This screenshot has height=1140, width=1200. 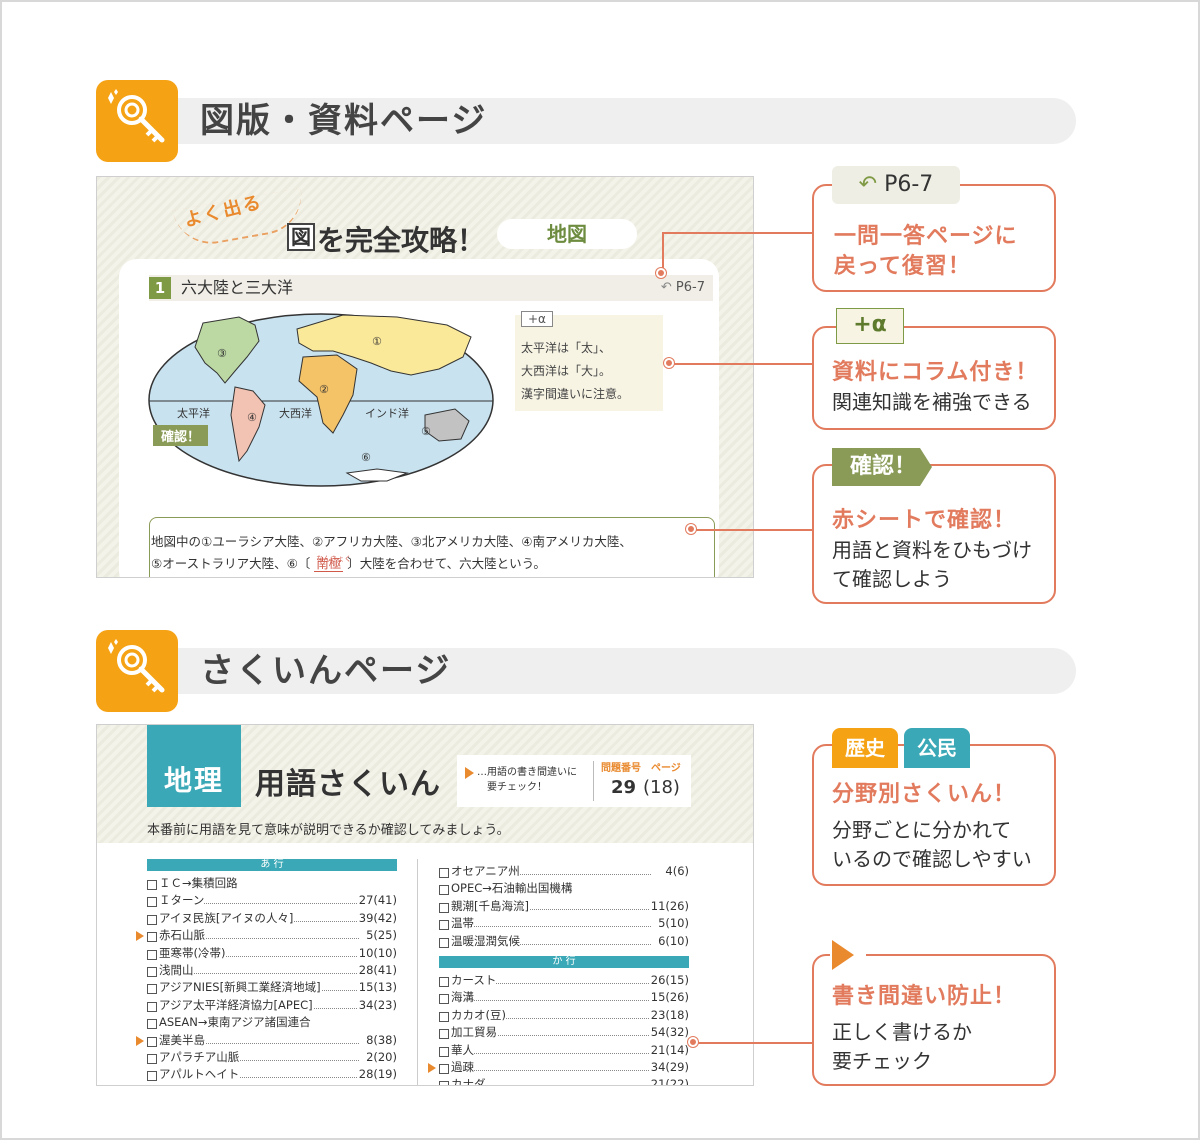 I want to click on callout-review-head2: 戻って復習！, so click(x=902, y=266).